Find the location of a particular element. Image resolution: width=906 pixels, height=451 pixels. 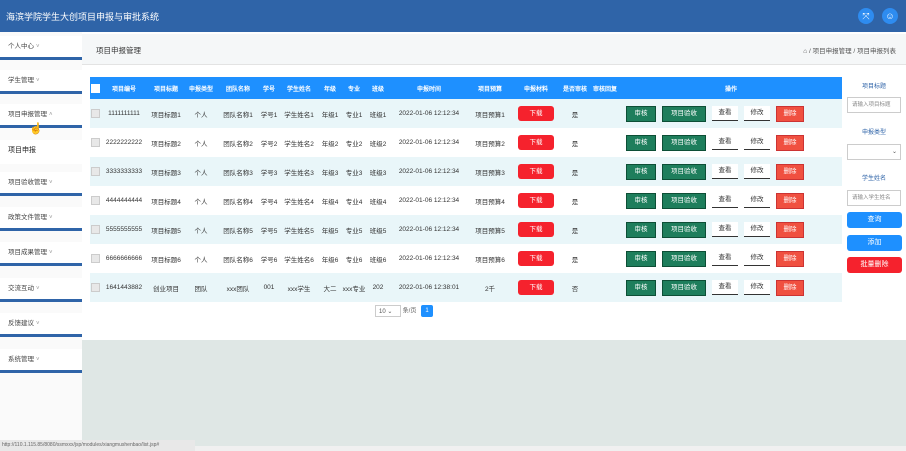

sidebar-item-policy-document-management: 政策文件管理 ˅ is located at coordinates (41, 219).